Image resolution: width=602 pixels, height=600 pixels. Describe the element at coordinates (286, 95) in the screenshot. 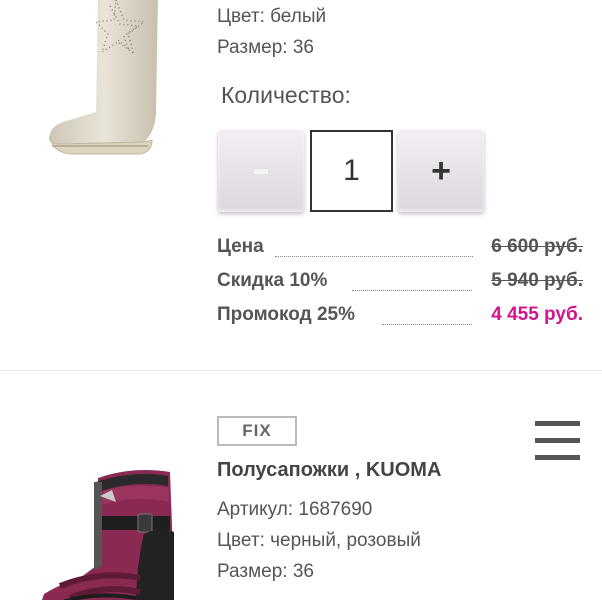

I see `quantity-label: Количество:` at that location.